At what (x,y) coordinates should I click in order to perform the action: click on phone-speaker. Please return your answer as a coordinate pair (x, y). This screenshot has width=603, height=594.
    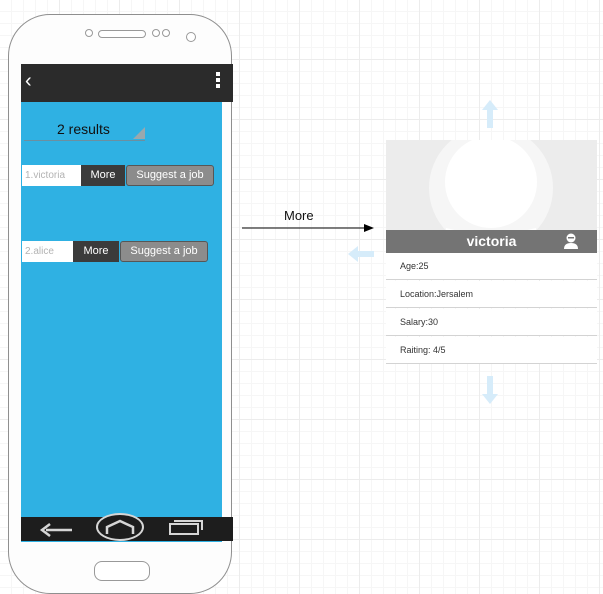
    Looking at the image, I should click on (122, 34).